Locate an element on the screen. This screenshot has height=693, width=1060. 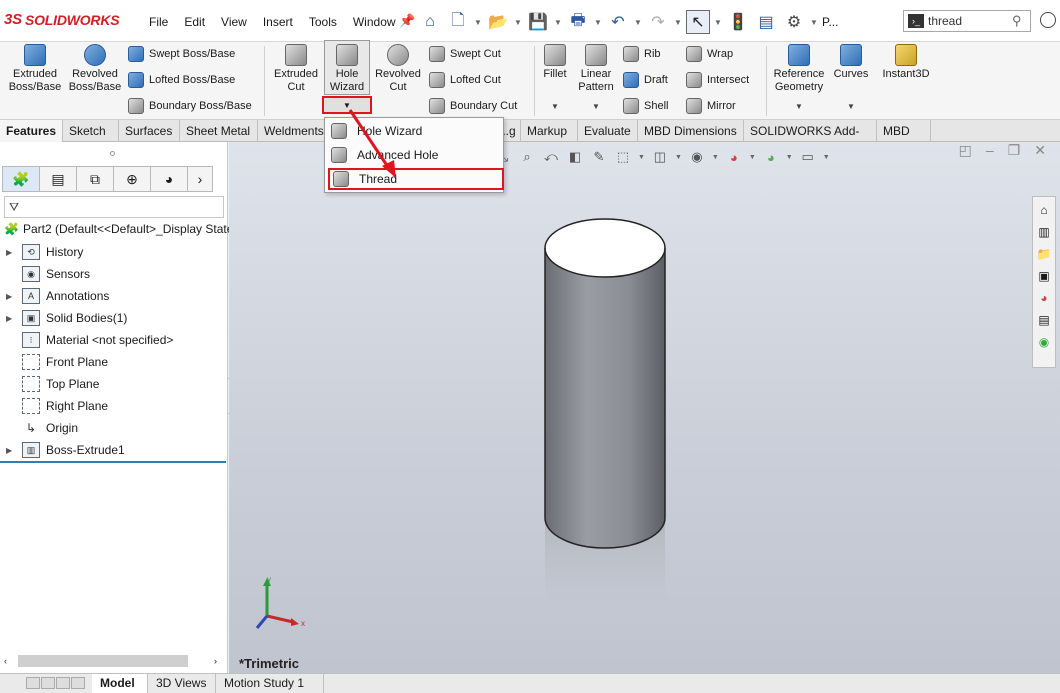
tree-item-material: ⁝ Material <not specified> is located at coordinates (89, 340).